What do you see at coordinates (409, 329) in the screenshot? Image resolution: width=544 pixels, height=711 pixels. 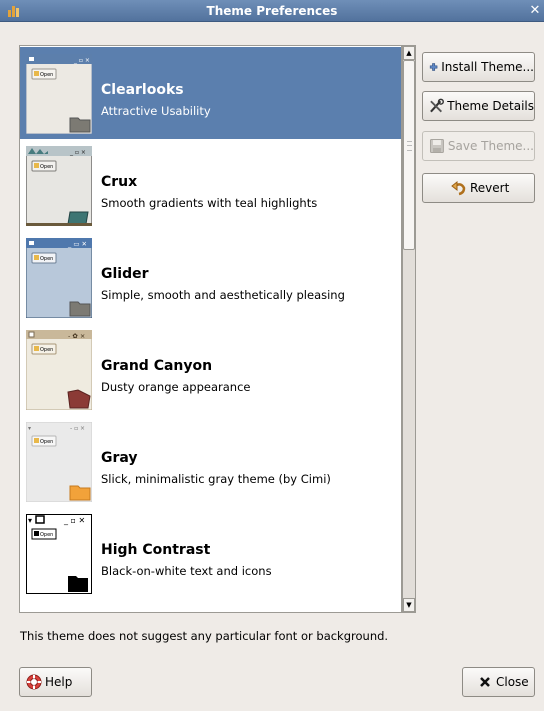 I see `theme-list-scrollbar: ▲ ▼` at bounding box center [409, 329].